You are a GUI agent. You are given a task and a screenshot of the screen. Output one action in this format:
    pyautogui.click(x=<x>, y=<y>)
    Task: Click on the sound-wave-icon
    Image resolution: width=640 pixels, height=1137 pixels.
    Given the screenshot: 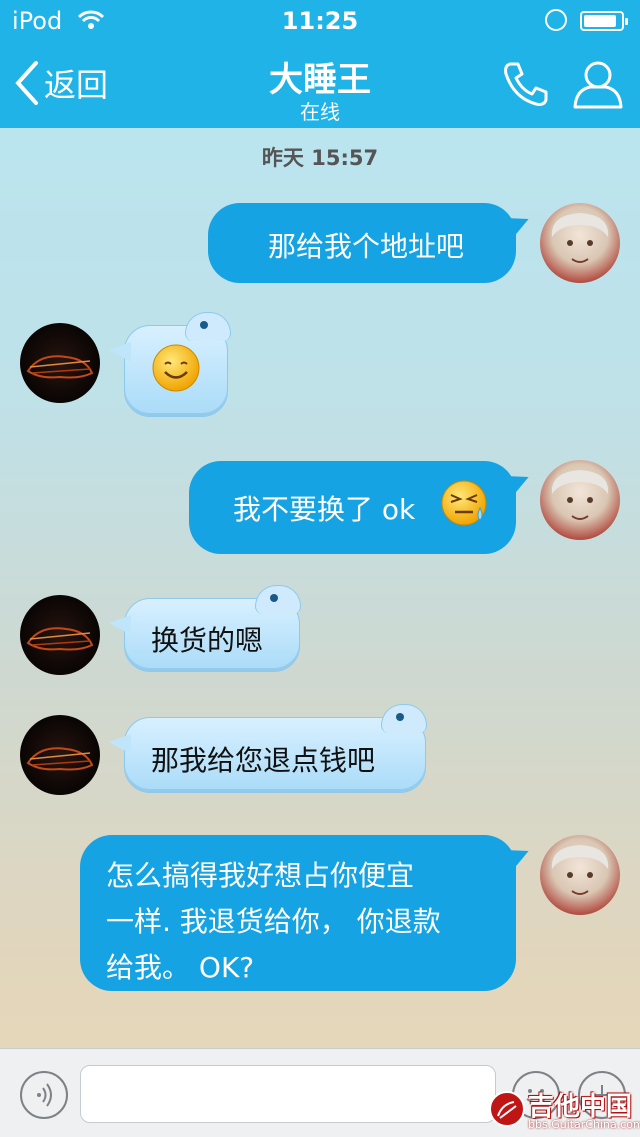 What is the action you would take?
    pyautogui.click(x=44, y=1095)
    